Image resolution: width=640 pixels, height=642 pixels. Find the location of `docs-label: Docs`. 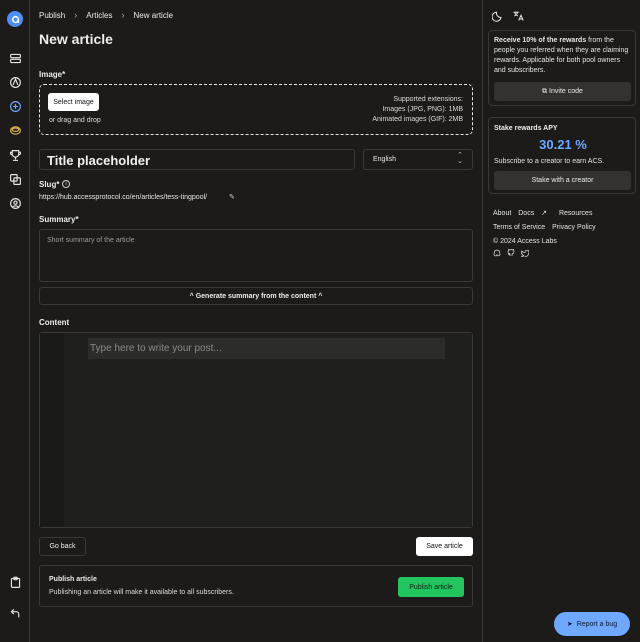

docs-label: Docs is located at coordinates (526, 213).